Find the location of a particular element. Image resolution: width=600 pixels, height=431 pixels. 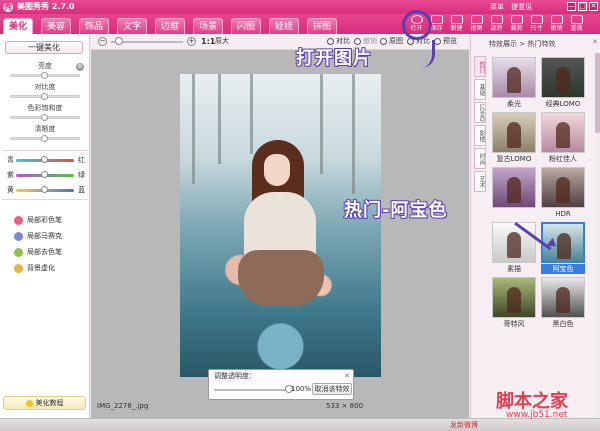

redo-button: 重做 is located at coordinates (576, 25).